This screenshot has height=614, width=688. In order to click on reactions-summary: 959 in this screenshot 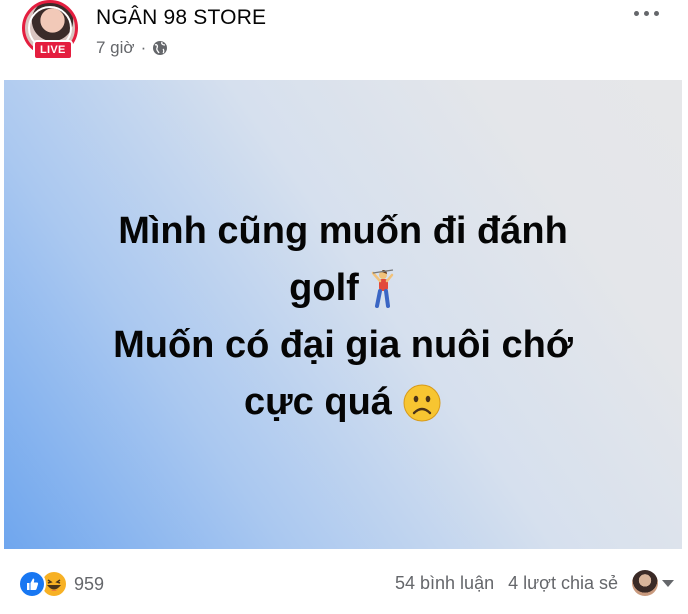, I will do `click(61, 584)`.